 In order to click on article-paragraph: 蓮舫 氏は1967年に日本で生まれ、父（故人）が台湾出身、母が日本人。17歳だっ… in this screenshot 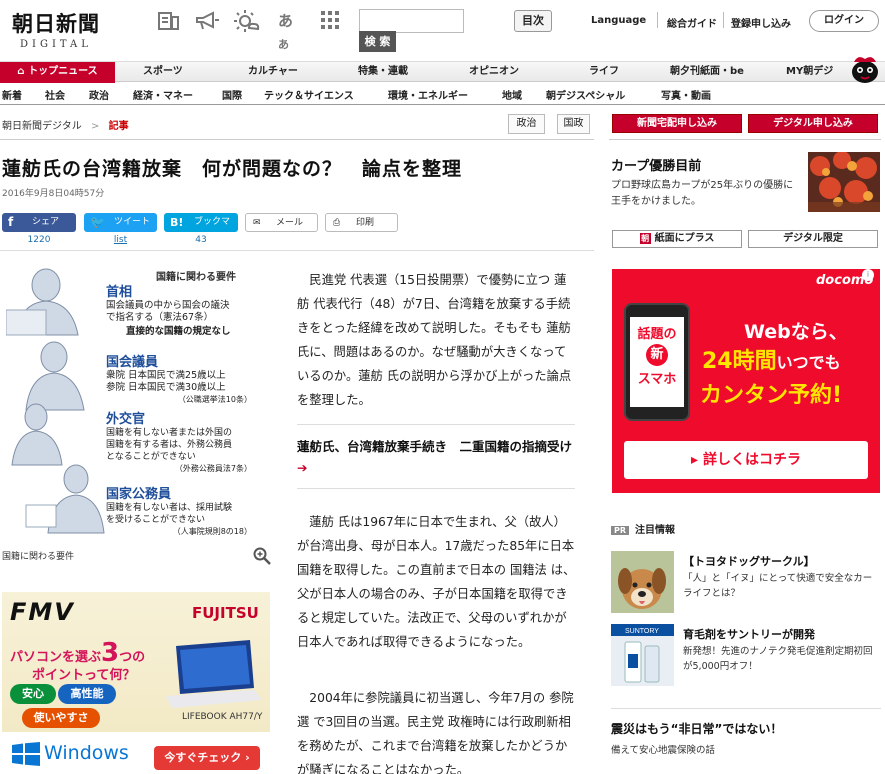, I will do `click(437, 582)`.